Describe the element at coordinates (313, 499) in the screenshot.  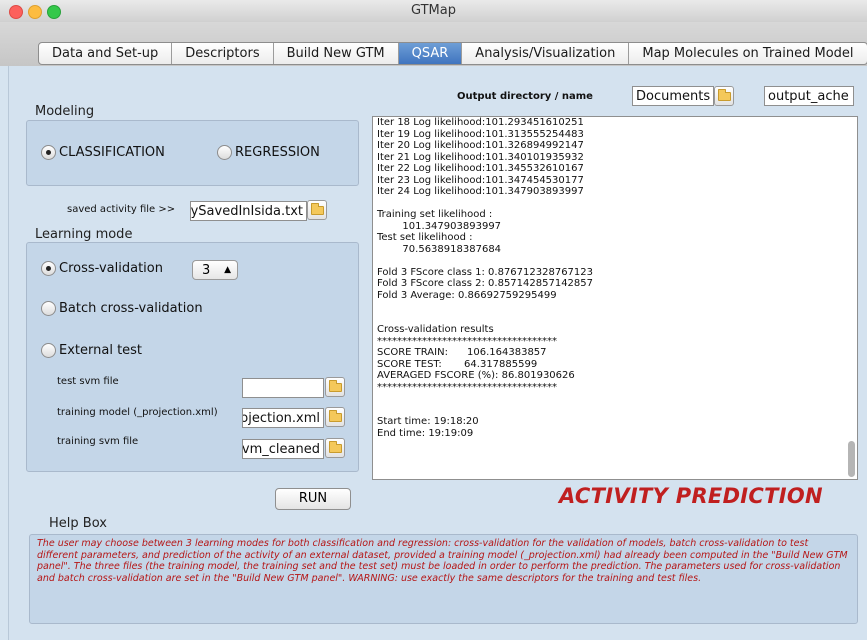
I see `run-button: RUN` at that location.